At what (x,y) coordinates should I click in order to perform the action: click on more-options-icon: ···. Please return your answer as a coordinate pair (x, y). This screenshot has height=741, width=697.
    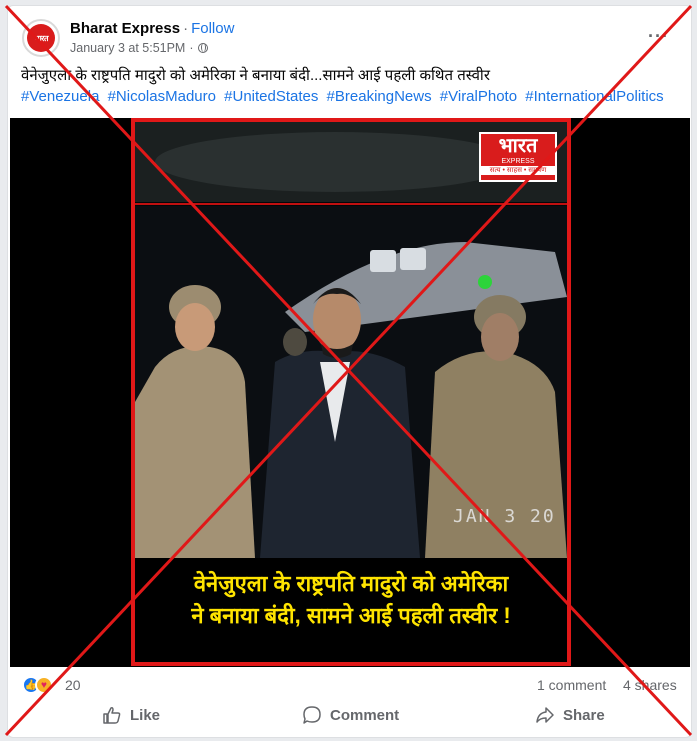
    Looking at the image, I should click on (658, 36).